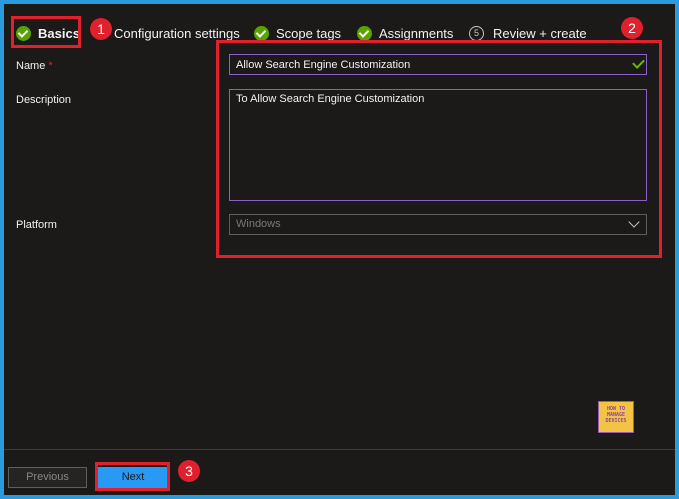 The image size is (679, 499). I want to click on callout-badge-1: 1, so click(101, 29).